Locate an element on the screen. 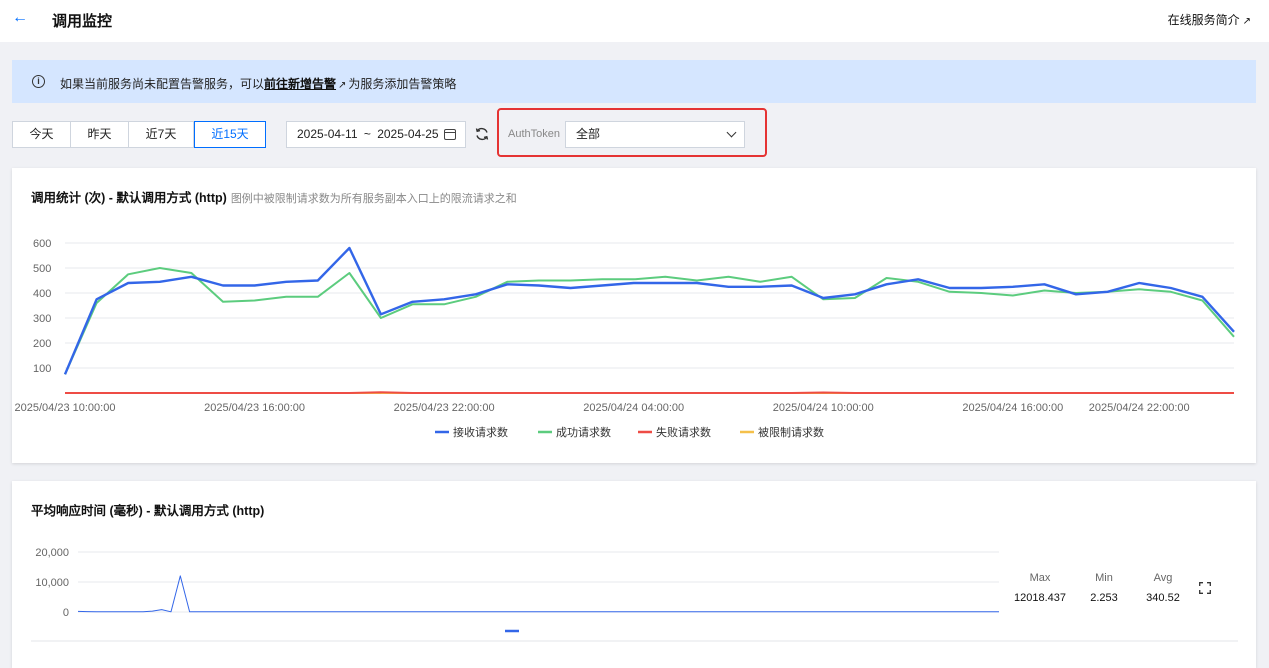  x-tick-label: 2025/04/24 04:00:00 is located at coordinates (633, 408).